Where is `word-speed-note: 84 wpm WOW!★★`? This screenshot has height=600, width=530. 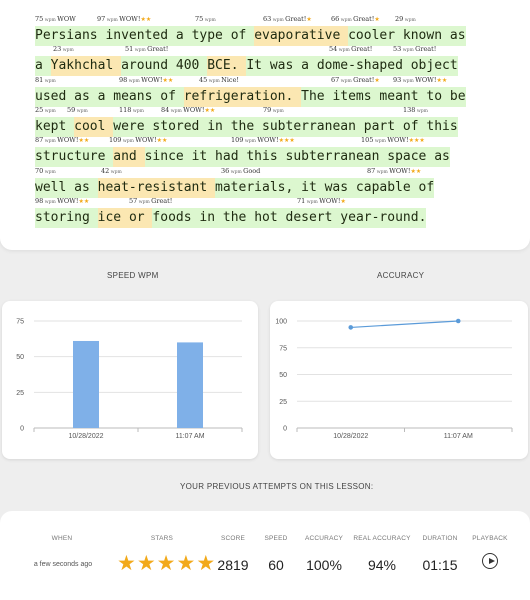
word-speed-note: 84 wpm WOW!★★ is located at coordinates (188, 110).